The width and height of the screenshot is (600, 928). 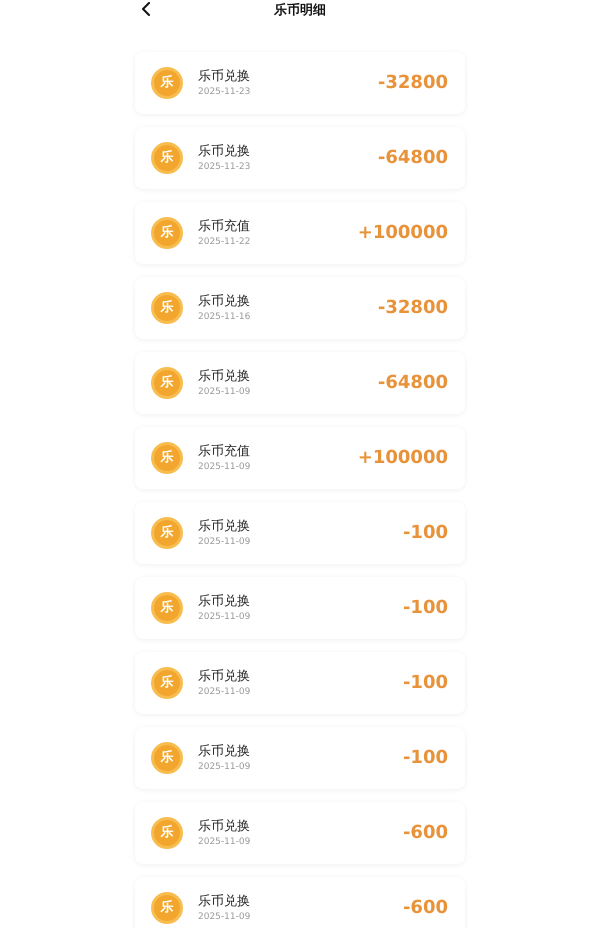 What do you see at coordinates (146, 9) in the screenshot?
I see `back-icon` at bounding box center [146, 9].